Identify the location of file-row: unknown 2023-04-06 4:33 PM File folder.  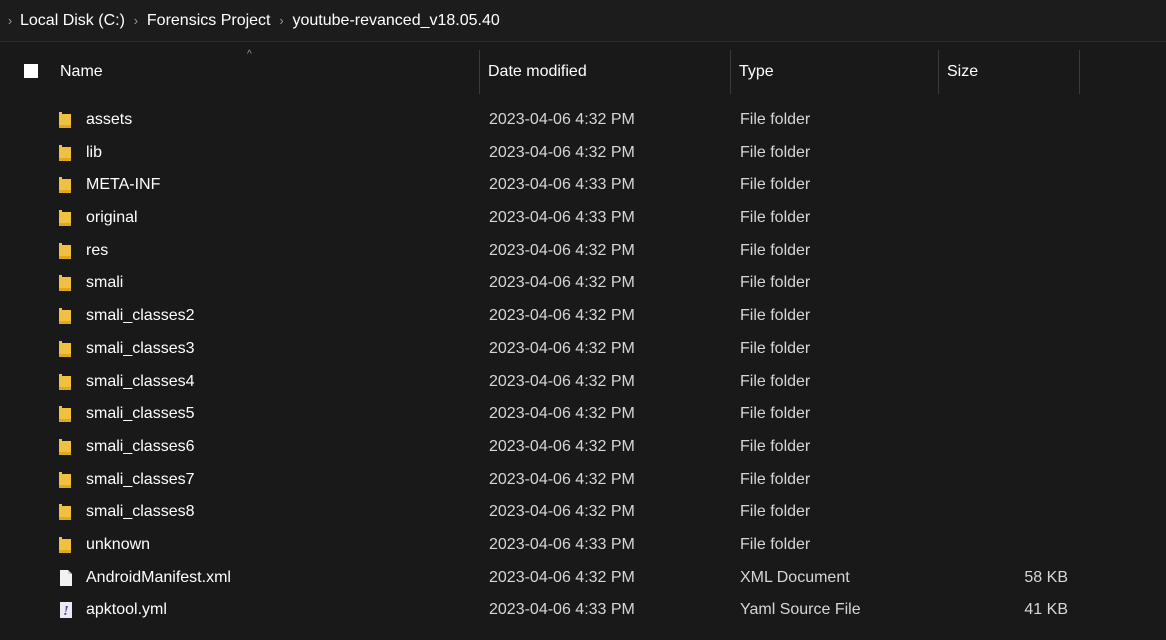
(583, 545).